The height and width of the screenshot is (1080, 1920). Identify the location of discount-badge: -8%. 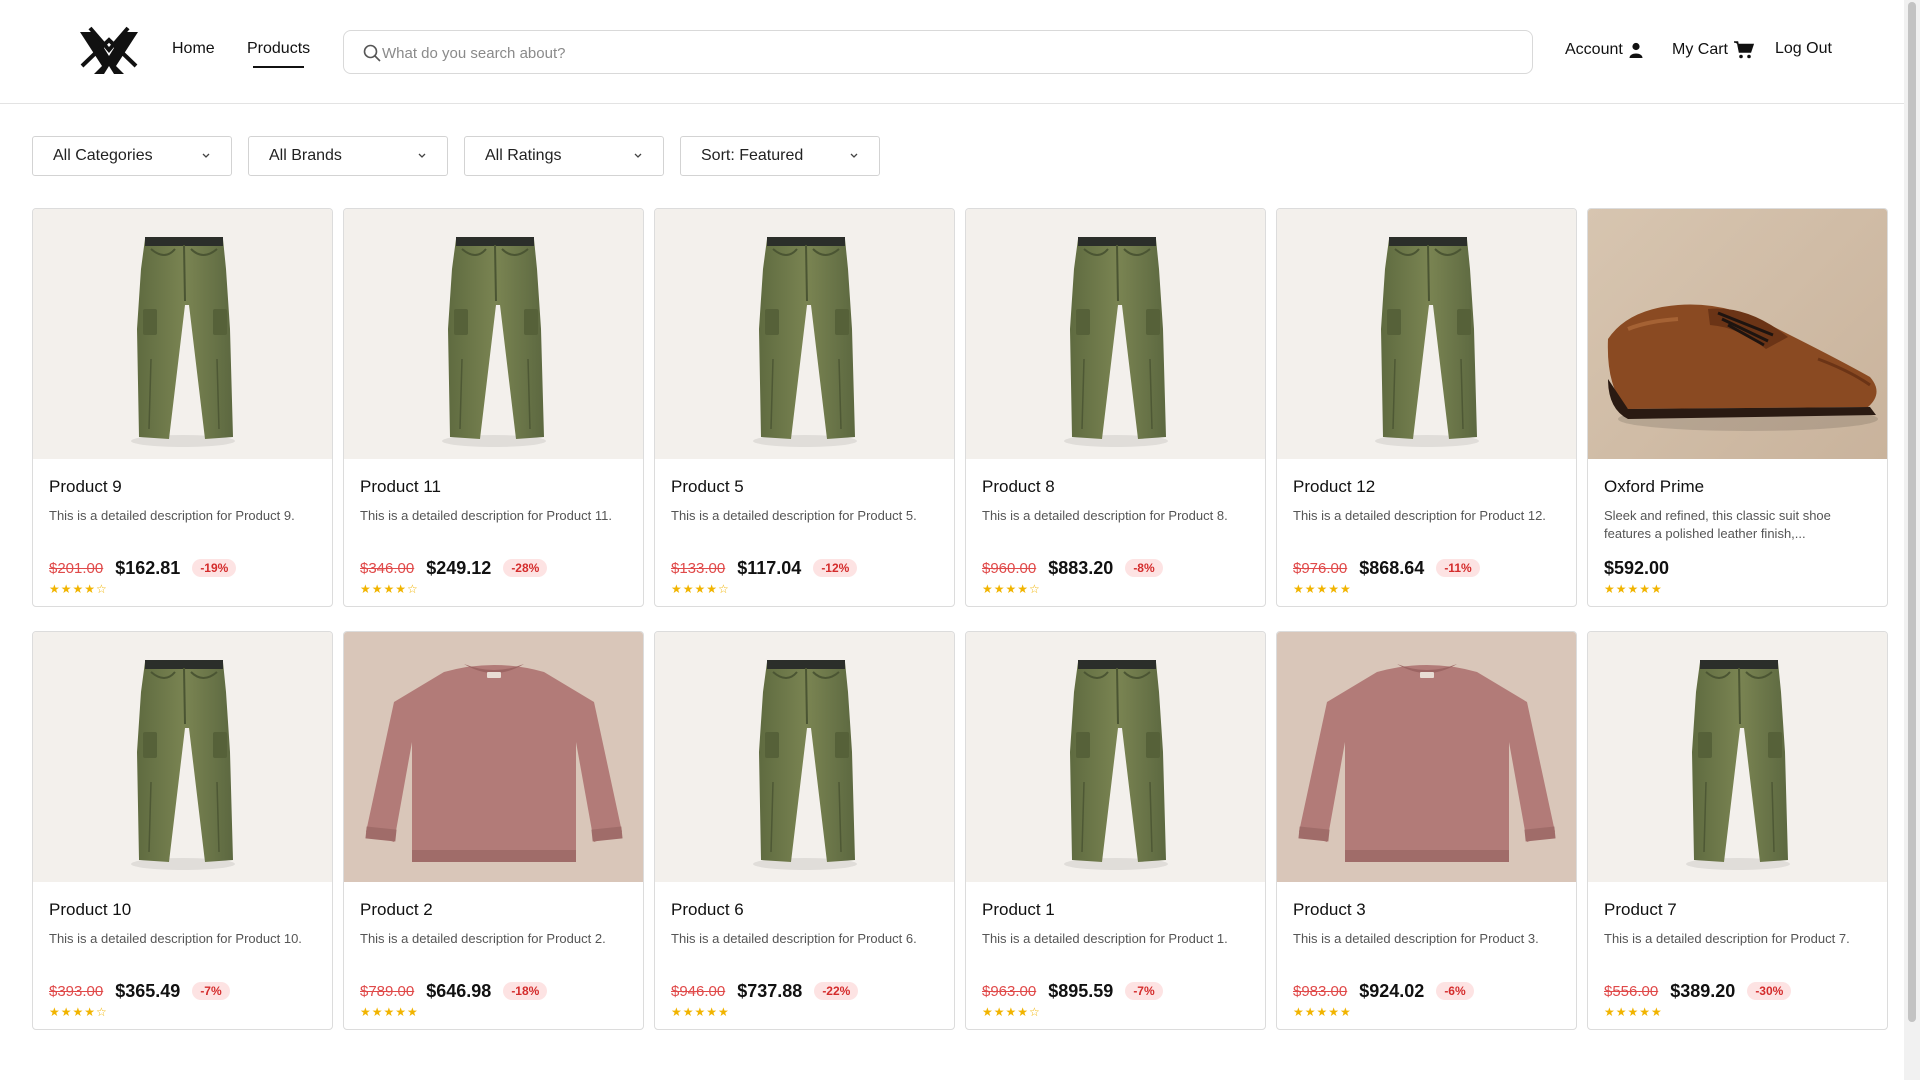
(1144, 568).